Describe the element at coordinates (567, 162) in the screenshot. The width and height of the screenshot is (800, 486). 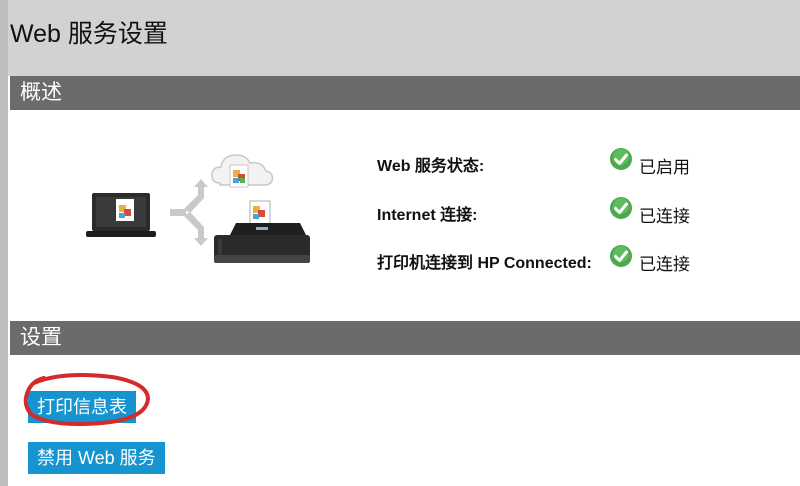
I see `status-row-web-services: Web 服务状态: 已启用` at that location.